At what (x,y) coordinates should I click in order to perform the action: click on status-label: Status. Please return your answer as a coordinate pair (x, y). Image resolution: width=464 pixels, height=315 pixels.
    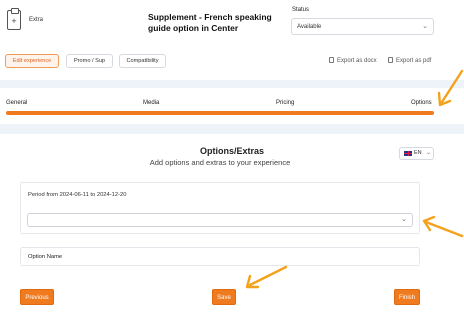
    Looking at the image, I should click on (301, 10).